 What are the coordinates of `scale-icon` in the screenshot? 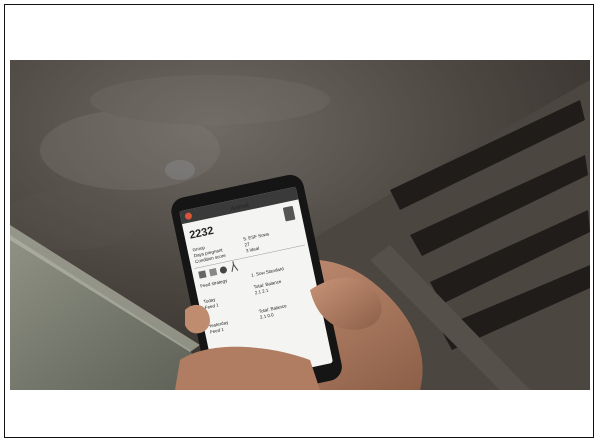 It's located at (202, 274).